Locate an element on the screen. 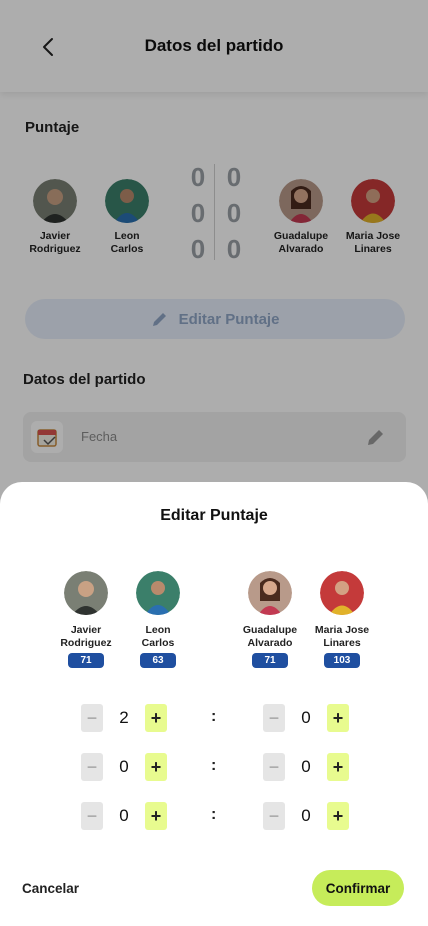 This screenshot has height=926, width=428. cancel-button: Cancelar is located at coordinates (50, 888).